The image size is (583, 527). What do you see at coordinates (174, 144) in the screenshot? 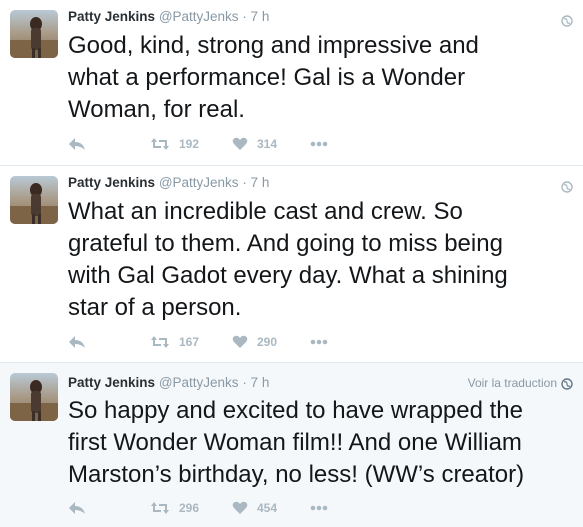
I see `retweet-button: 192` at bounding box center [174, 144].